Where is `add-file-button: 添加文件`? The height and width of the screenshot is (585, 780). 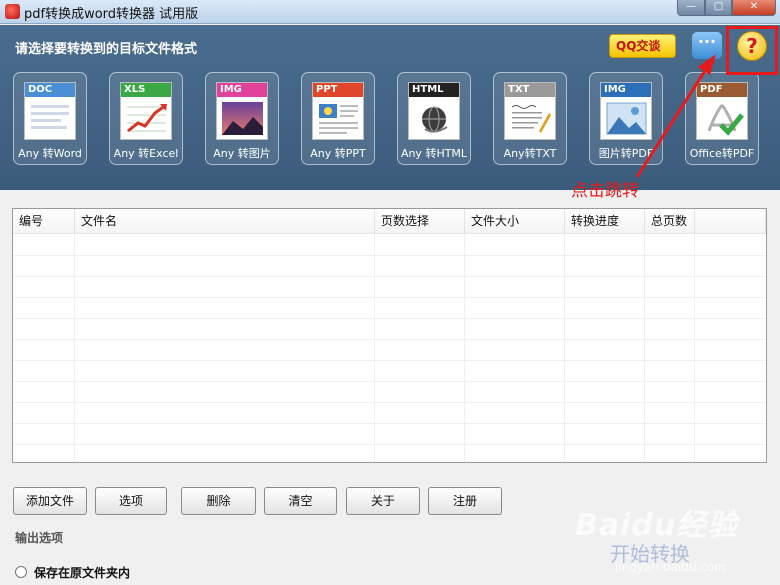 add-file-button: 添加文件 is located at coordinates (50, 501).